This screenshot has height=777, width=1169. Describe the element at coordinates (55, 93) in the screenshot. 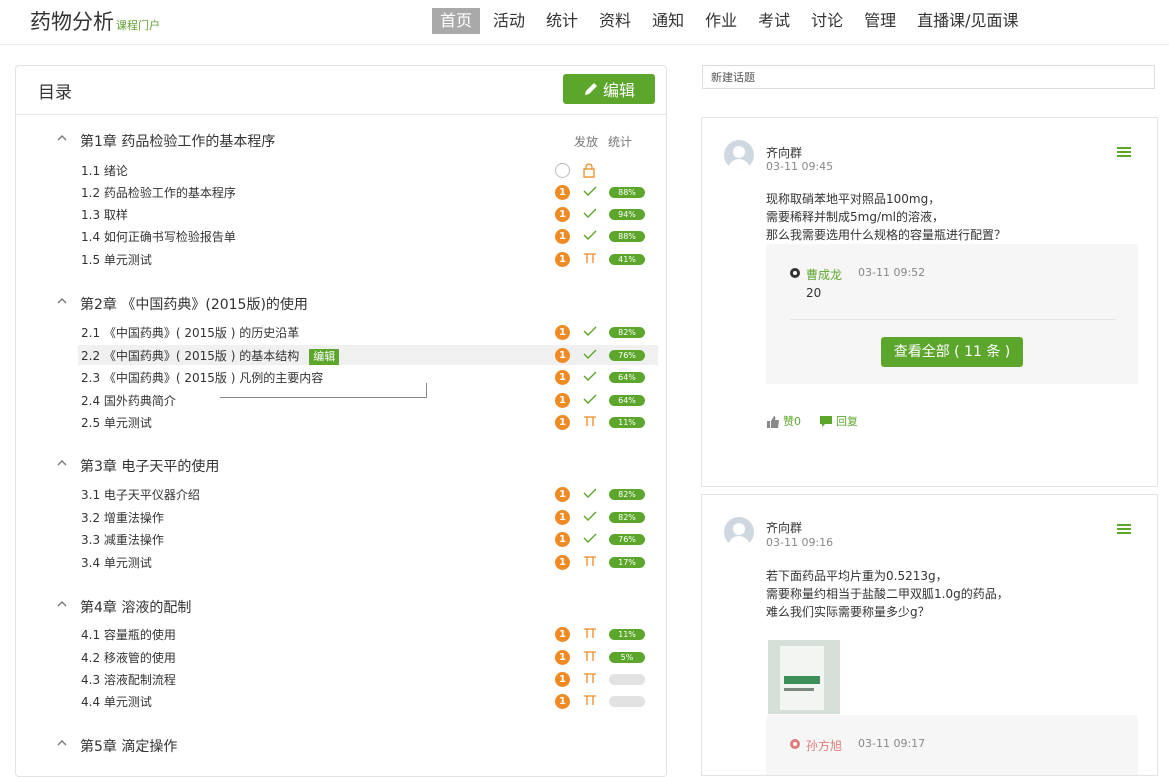

I see `toc-title: 目录` at that location.